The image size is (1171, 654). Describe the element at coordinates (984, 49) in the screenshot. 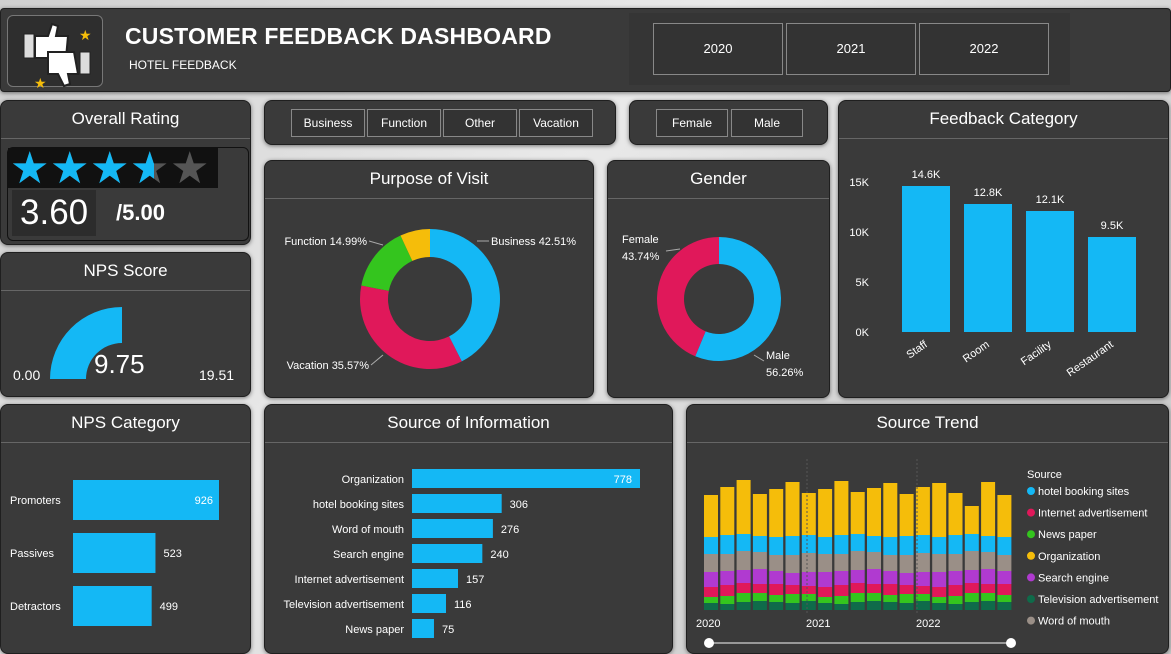

I see `year-2022-button: 2022` at that location.